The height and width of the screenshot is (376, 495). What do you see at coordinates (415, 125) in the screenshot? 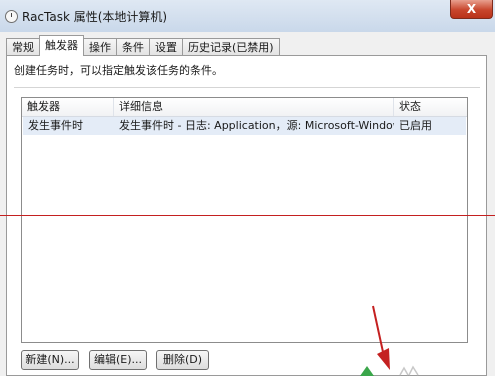
I see `row-status-cell: 已启用` at bounding box center [415, 125].